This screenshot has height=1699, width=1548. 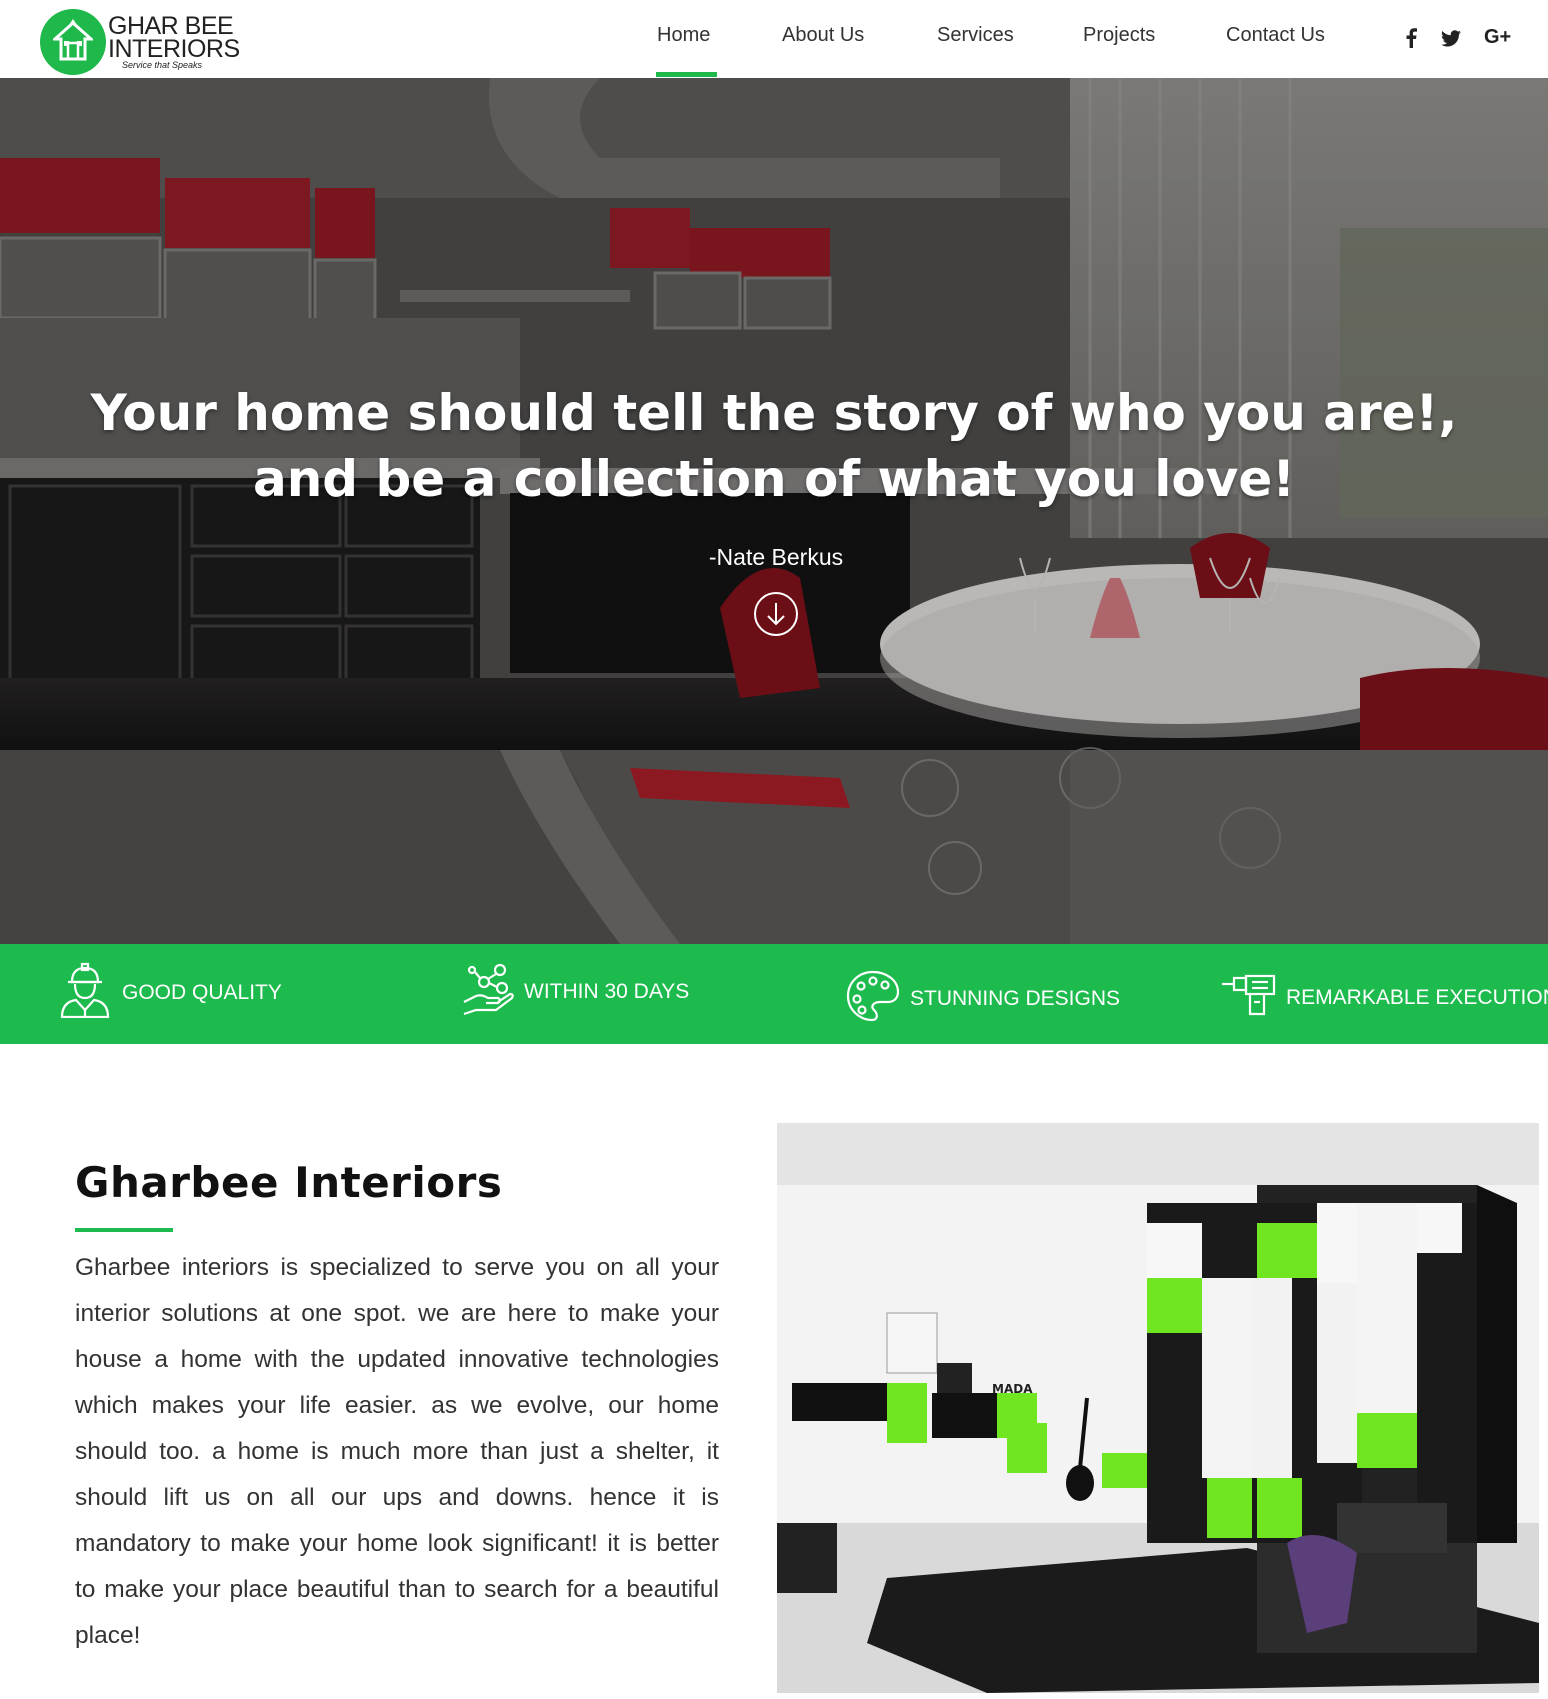 I want to click on twitter-icon, so click(x=1451, y=41).